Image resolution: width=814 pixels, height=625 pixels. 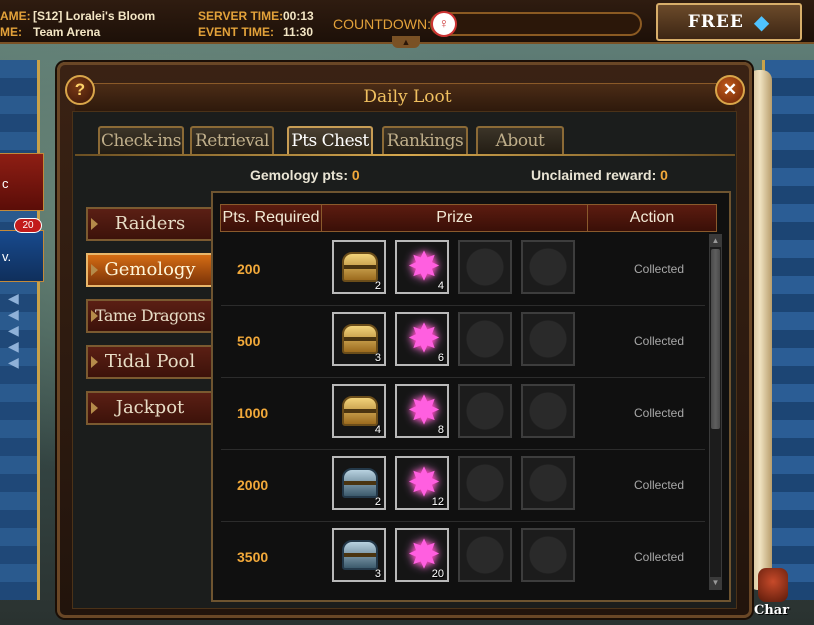 I want to click on event-name-value: Team Arena, so click(x=67, y=32).